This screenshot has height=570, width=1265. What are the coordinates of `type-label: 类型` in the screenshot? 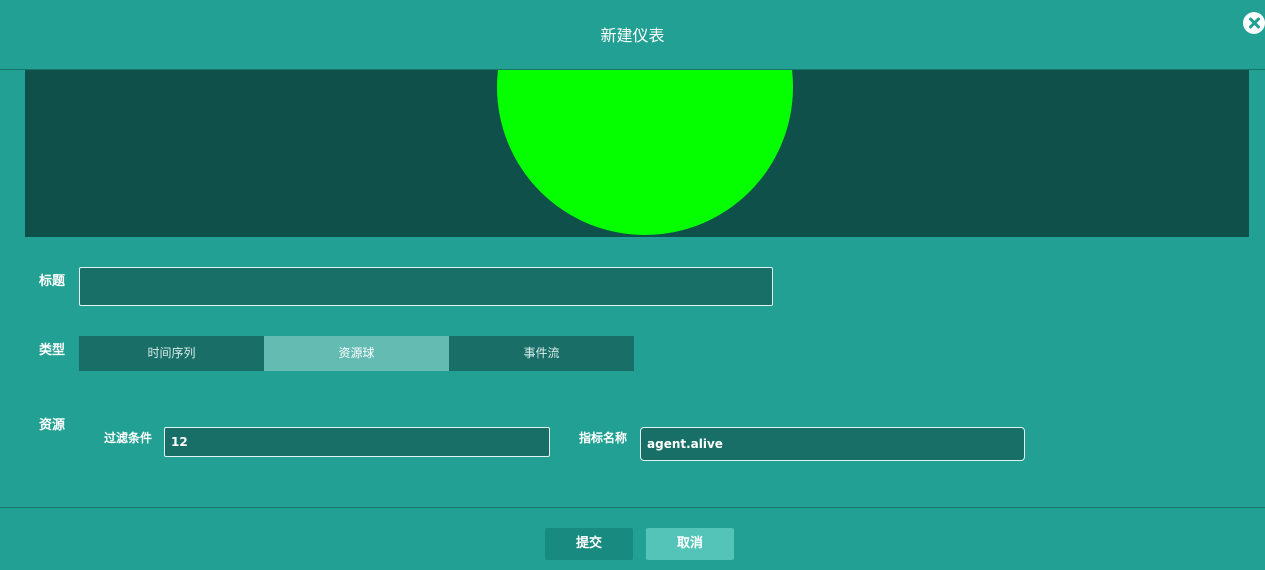 It's located at (52, 350).